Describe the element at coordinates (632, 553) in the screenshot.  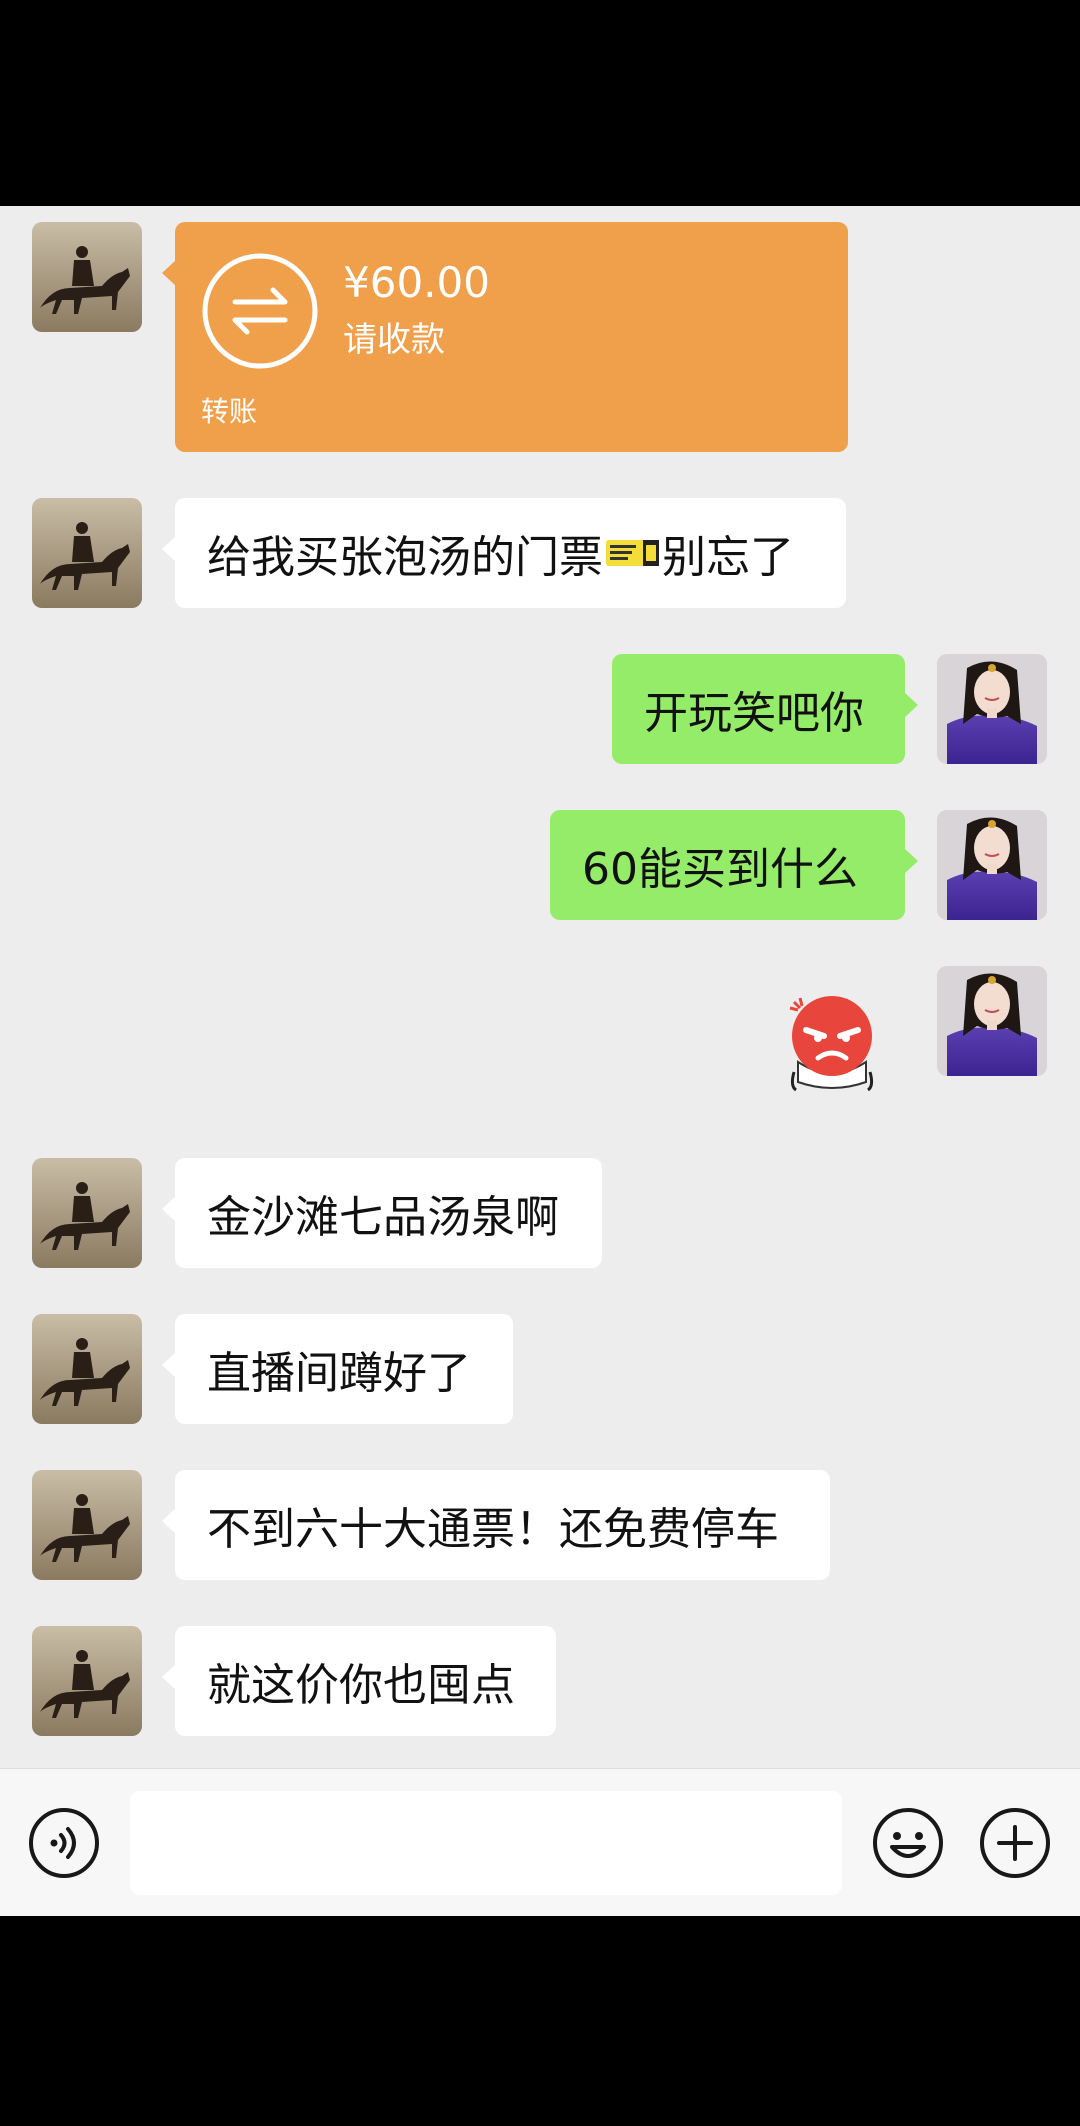
I see `concert-ticket-emoji` at that location.